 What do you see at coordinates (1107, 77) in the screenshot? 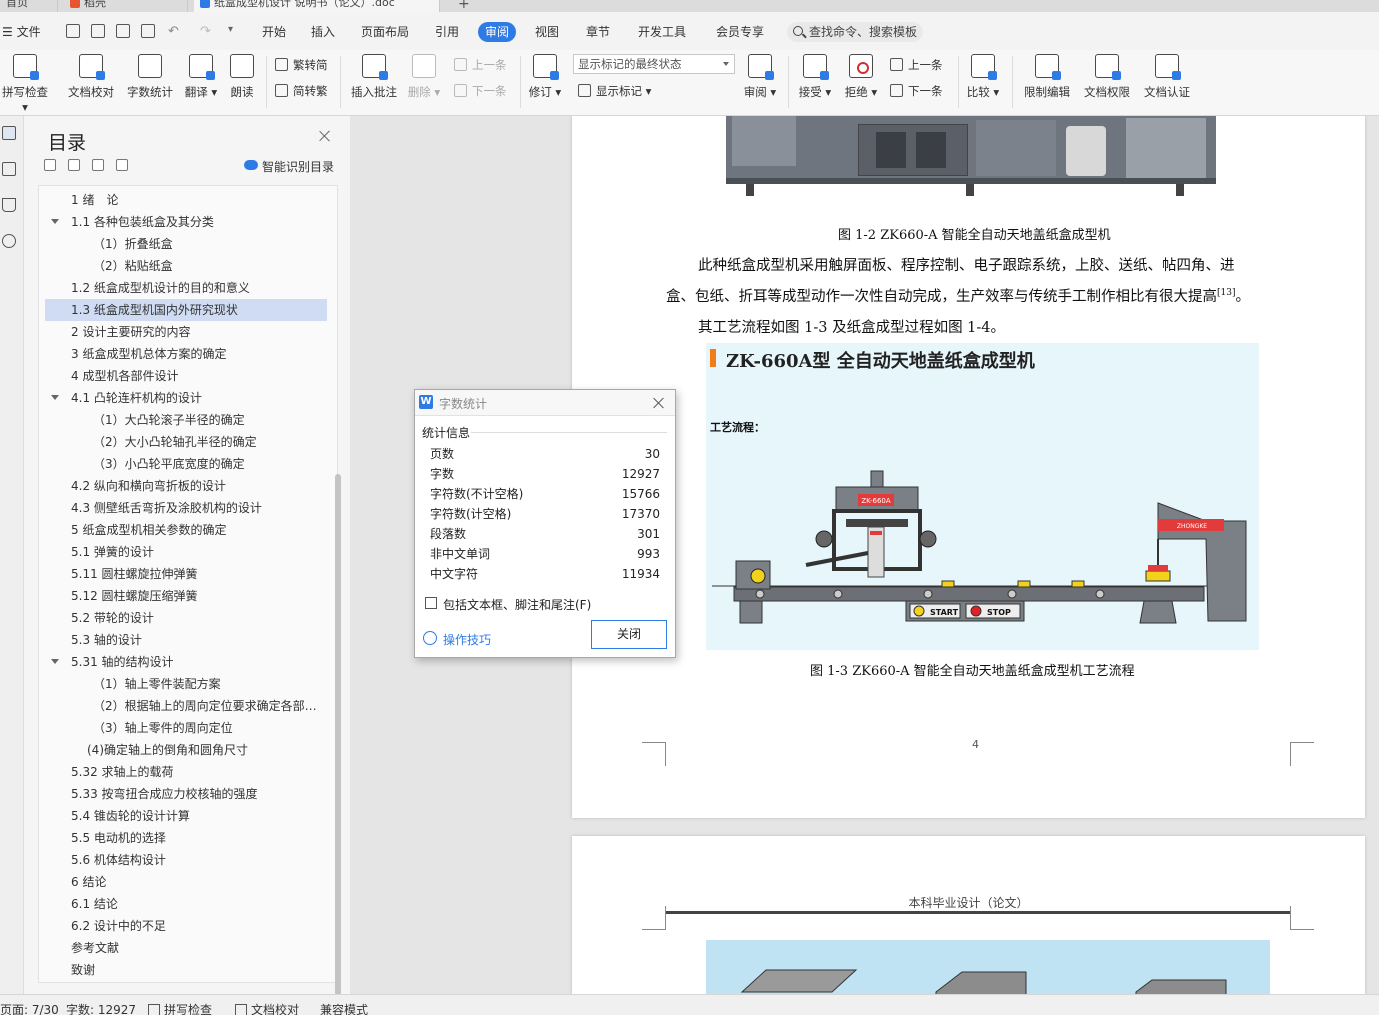
I see `doc-permission-button: 文档权限` at bounding box center [1107, 77].